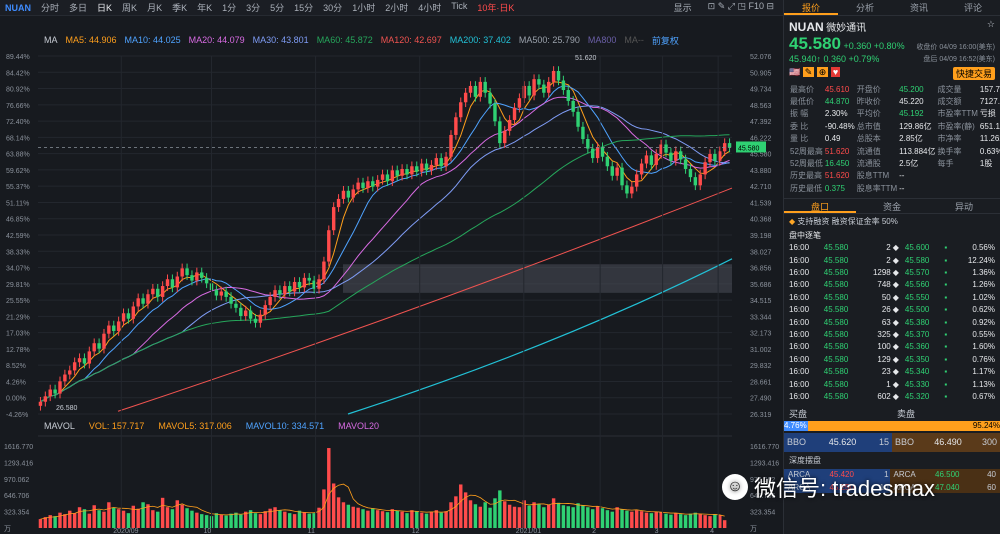 Image resolution: width=1000 pixels, height=534 pixels. What do you see at coordinates (229, 7) in the screenshot?
I see `interval-tab: 1分` at bounding box center [229, 7].